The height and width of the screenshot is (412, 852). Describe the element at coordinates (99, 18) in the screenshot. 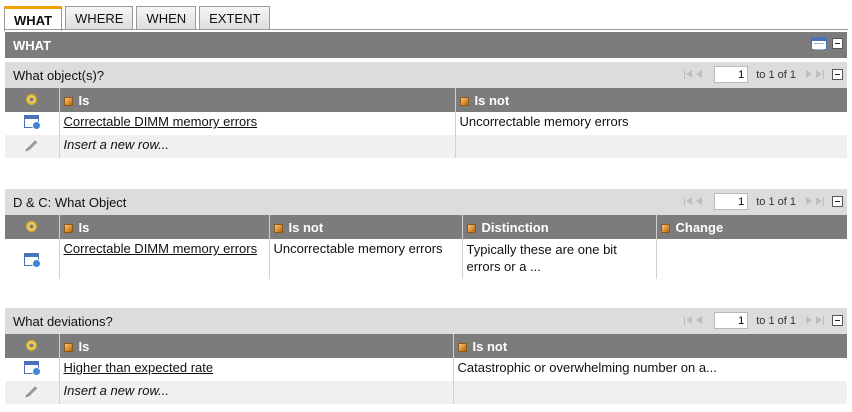

I see `tab-where: WHERE` at that location.